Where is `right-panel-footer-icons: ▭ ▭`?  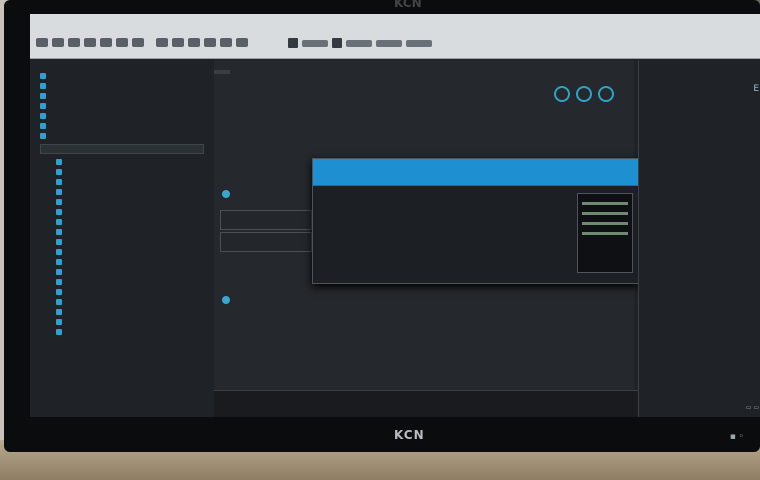 right-panel-footer-icons: ▭ ▭ is located at coordinates (752, 407).